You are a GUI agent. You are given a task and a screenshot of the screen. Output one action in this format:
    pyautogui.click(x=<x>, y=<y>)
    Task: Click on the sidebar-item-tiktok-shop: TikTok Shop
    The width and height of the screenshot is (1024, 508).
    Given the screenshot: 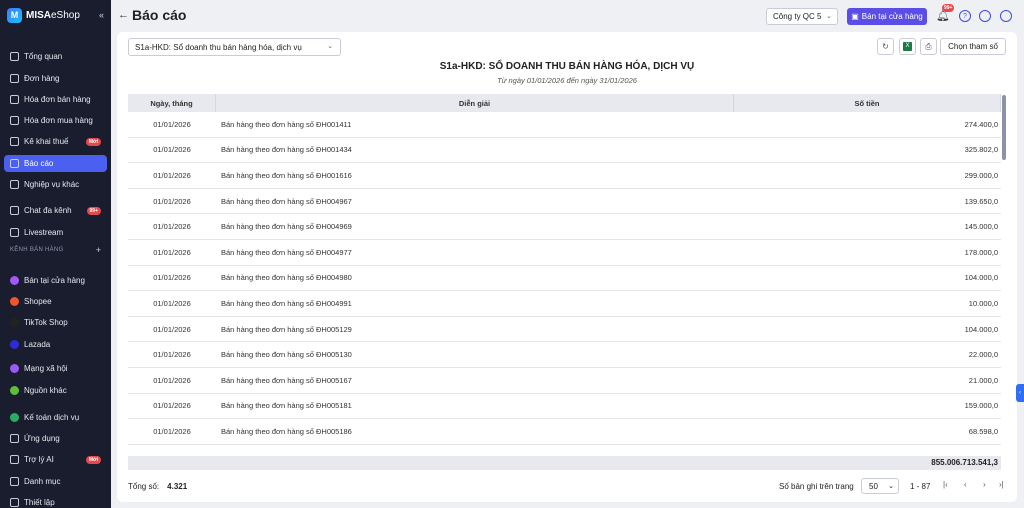 What is the action you would take?
    pyautogui.click(x=55, y=322)
    